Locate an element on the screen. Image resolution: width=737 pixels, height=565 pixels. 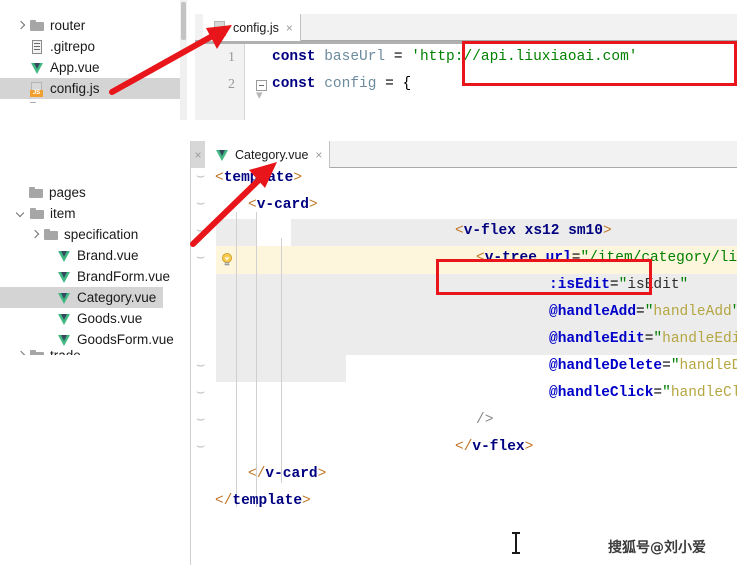
tree-item-label: Brand.vue is located at coordinates (108, 255).